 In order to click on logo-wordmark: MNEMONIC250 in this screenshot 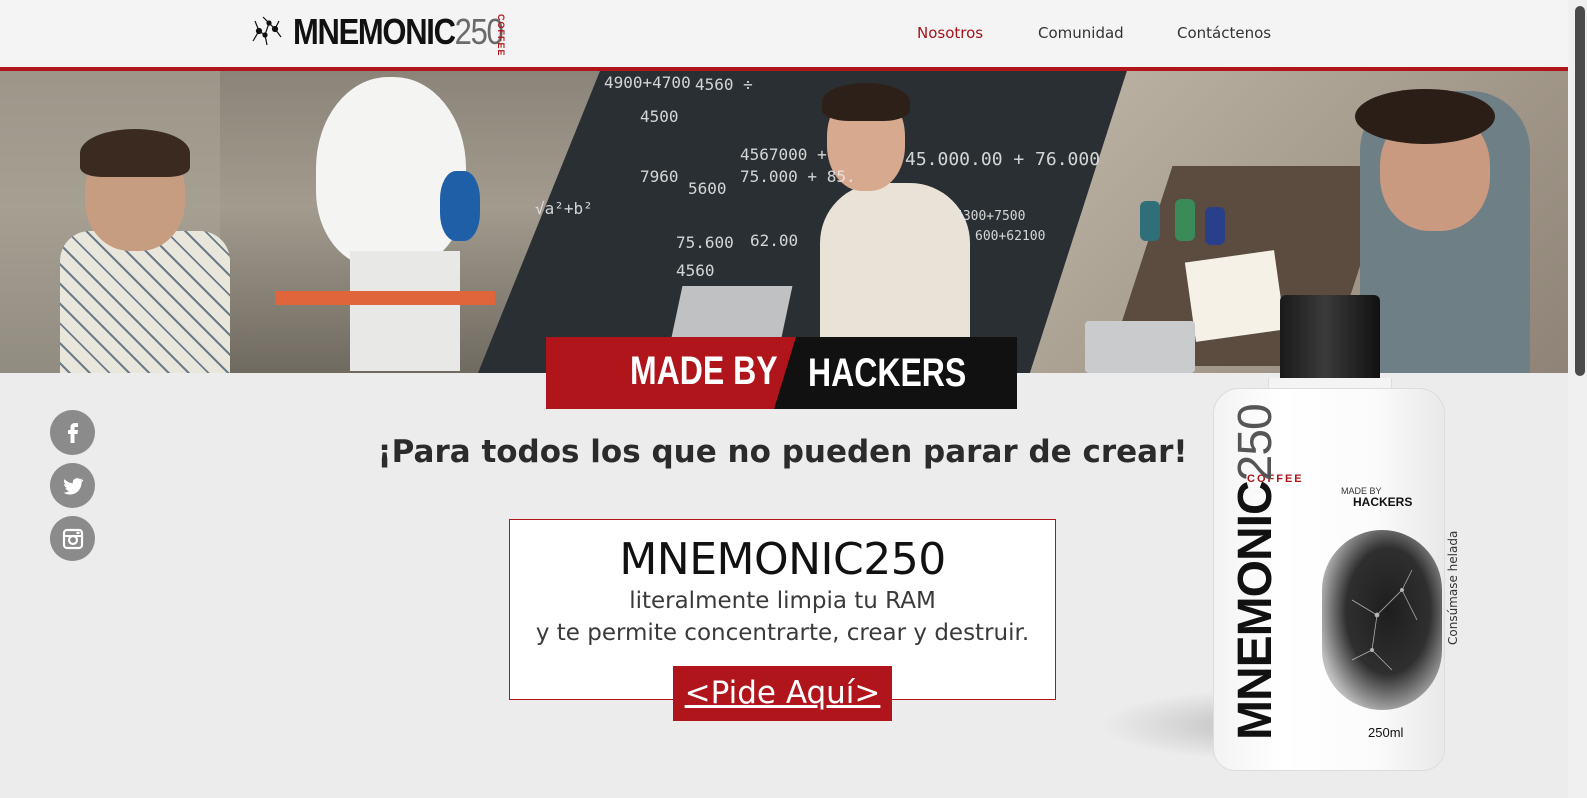, I will do `click(398, 31)`.